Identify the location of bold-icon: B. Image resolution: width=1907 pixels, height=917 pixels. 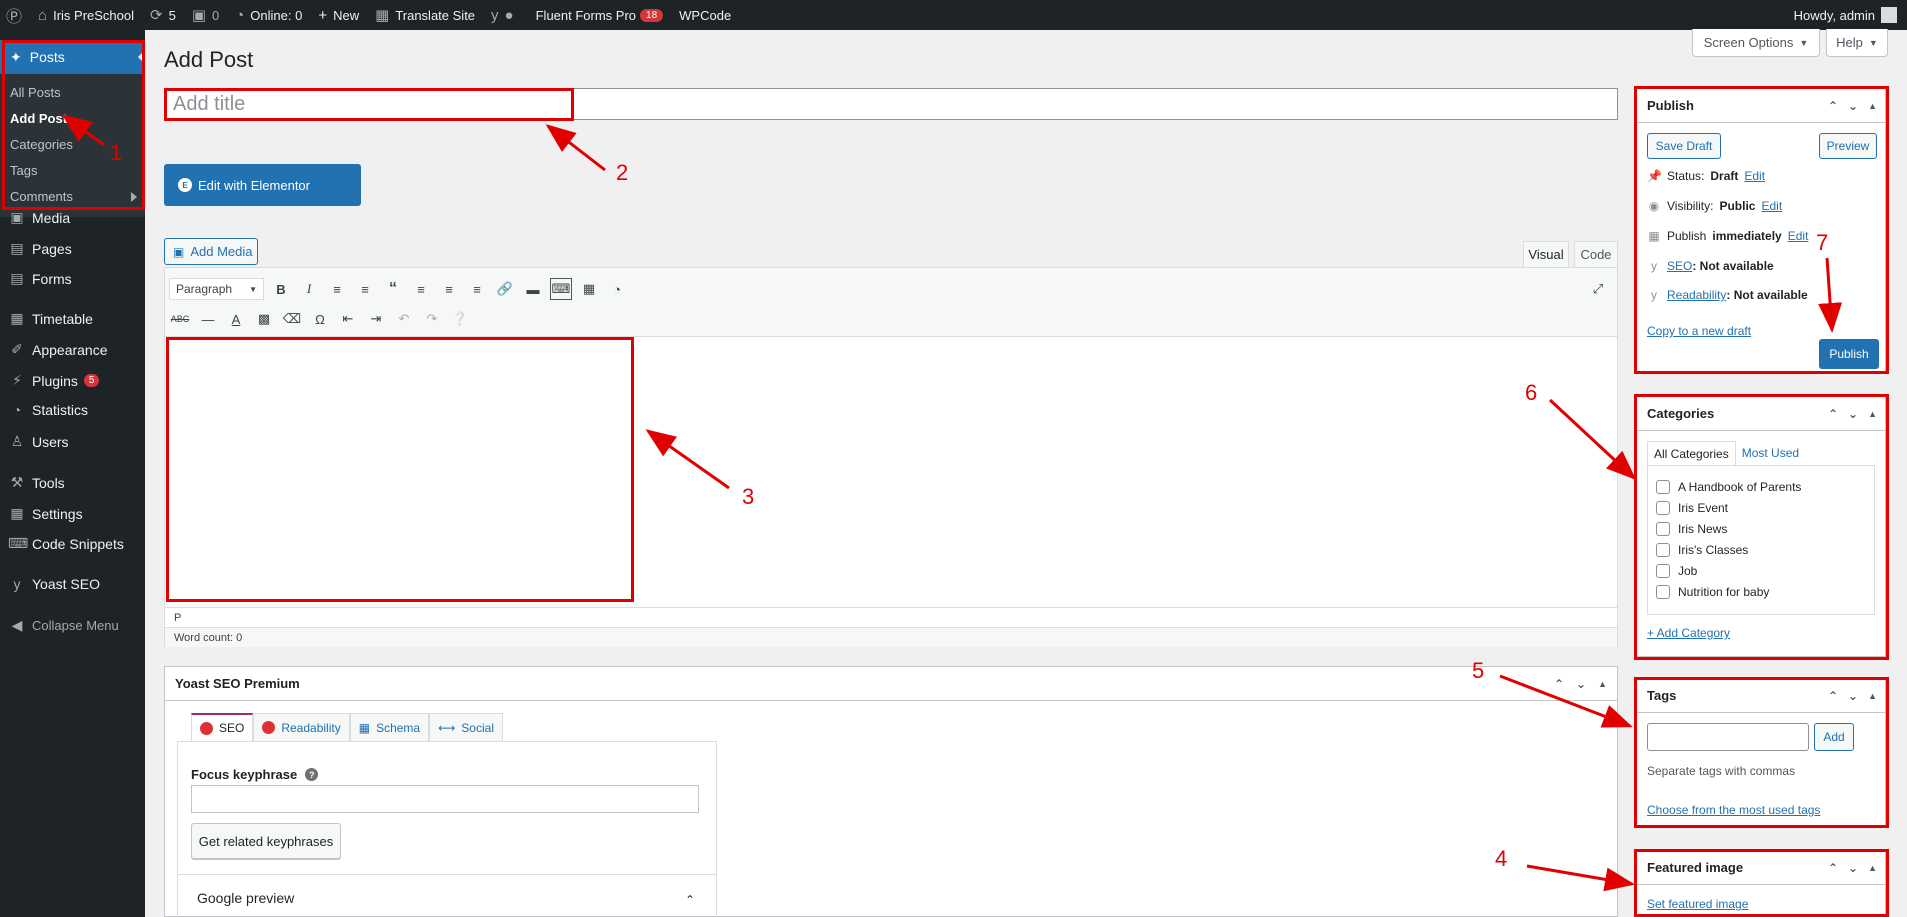
(281, 289).